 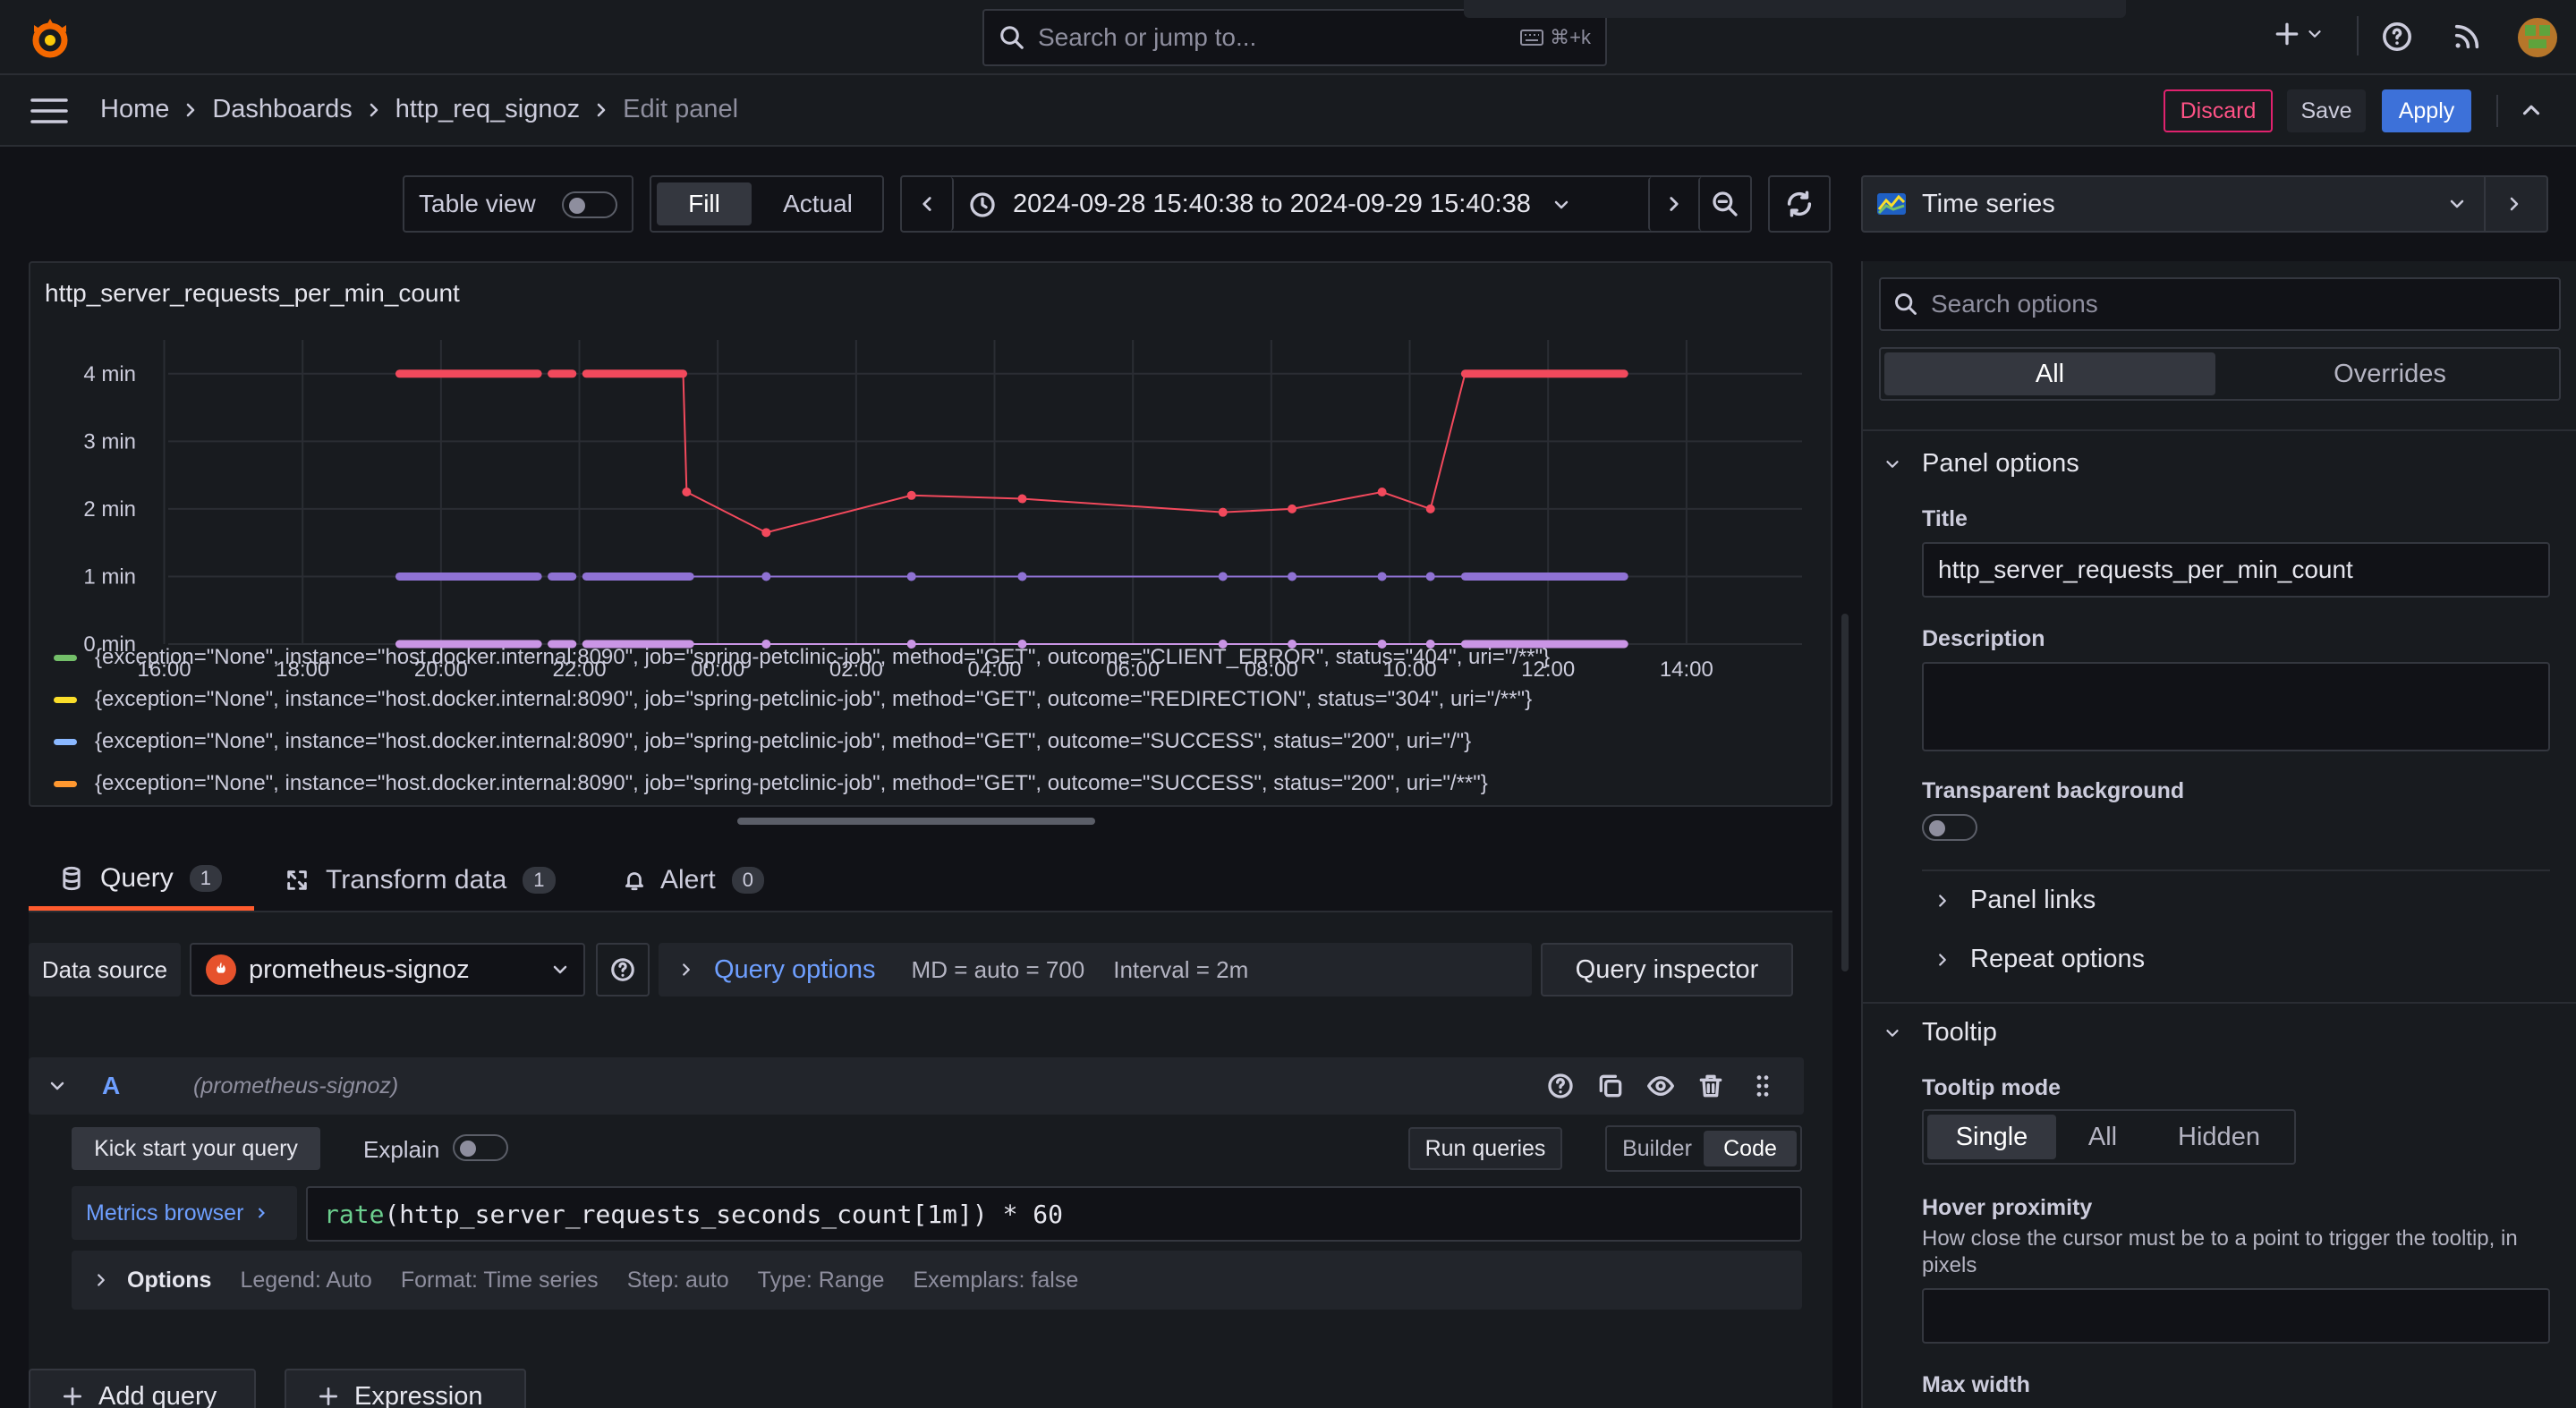 What do you see at coordinates (2389, 373) in the screenshot?
I see `tab-overrides: Overrides` at bounding box center [2389, 373].